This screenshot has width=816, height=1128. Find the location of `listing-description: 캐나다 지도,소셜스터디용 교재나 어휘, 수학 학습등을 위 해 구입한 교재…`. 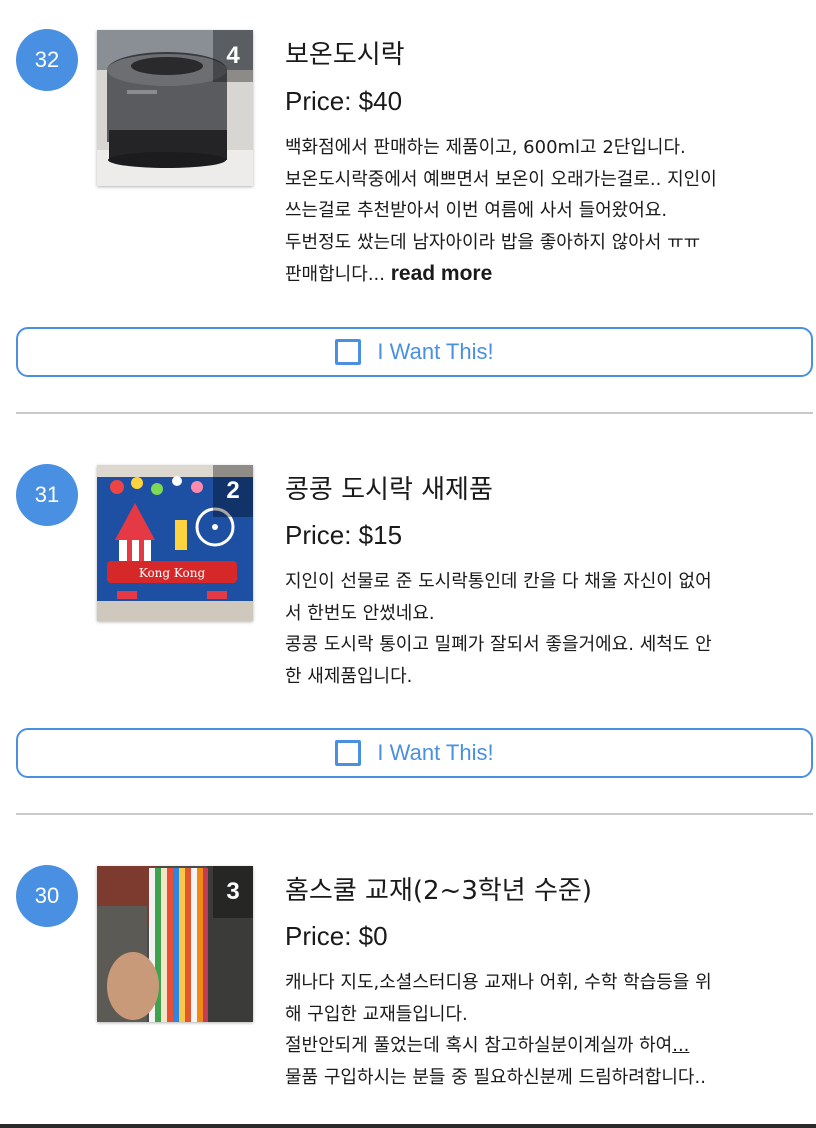

listing-description: 캐나다 지도,소셜스터디용 교재나 어휘, 수학 학습등을 위 해 구입한 교재… is located at coordinates (549, 1030).